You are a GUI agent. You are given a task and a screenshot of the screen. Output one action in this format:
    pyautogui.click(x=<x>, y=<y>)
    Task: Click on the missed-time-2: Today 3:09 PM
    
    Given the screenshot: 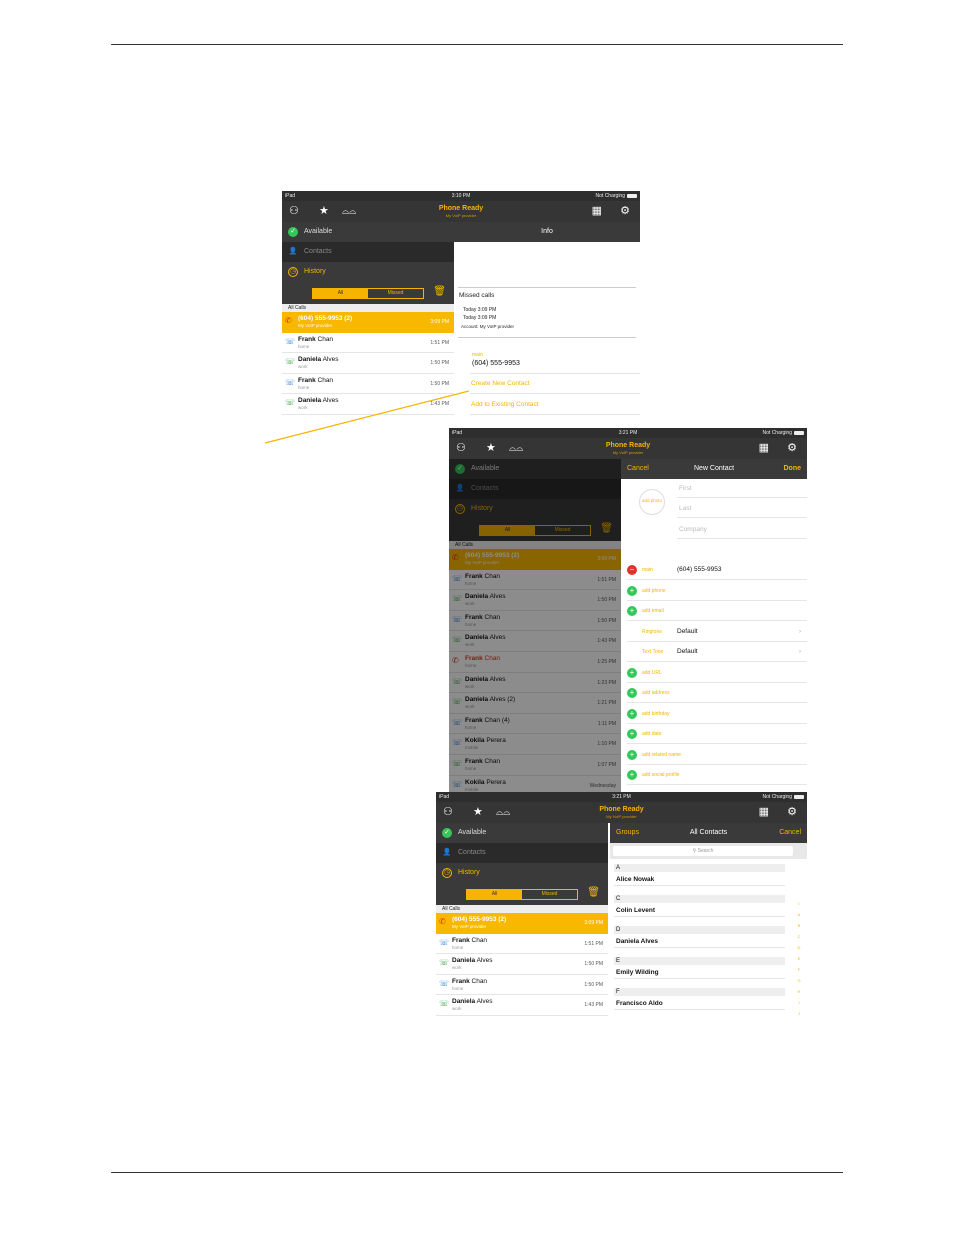 What is the action you would take?
    pyautogui.click(x=480, y=318)
    